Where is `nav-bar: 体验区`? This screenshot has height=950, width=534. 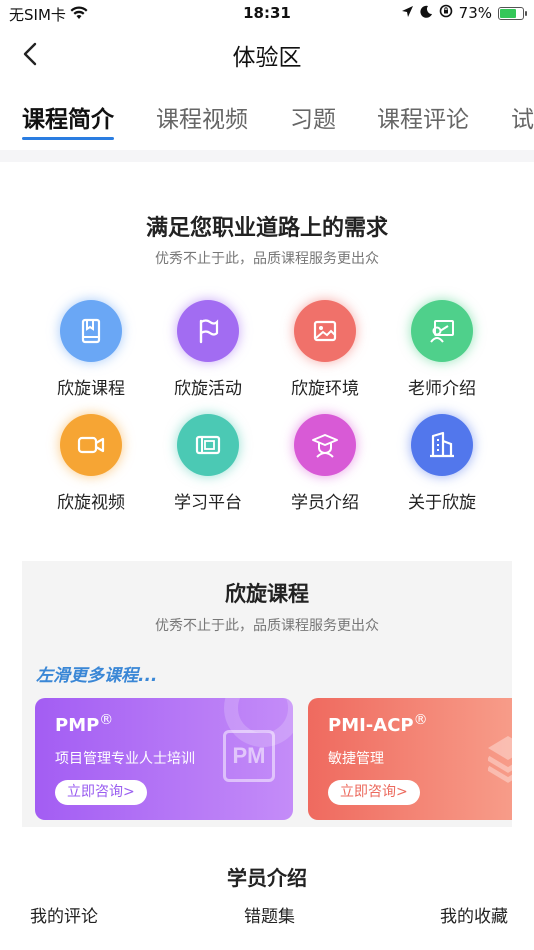 nav-bar: 体验区 is located at coordinates (267, 54).